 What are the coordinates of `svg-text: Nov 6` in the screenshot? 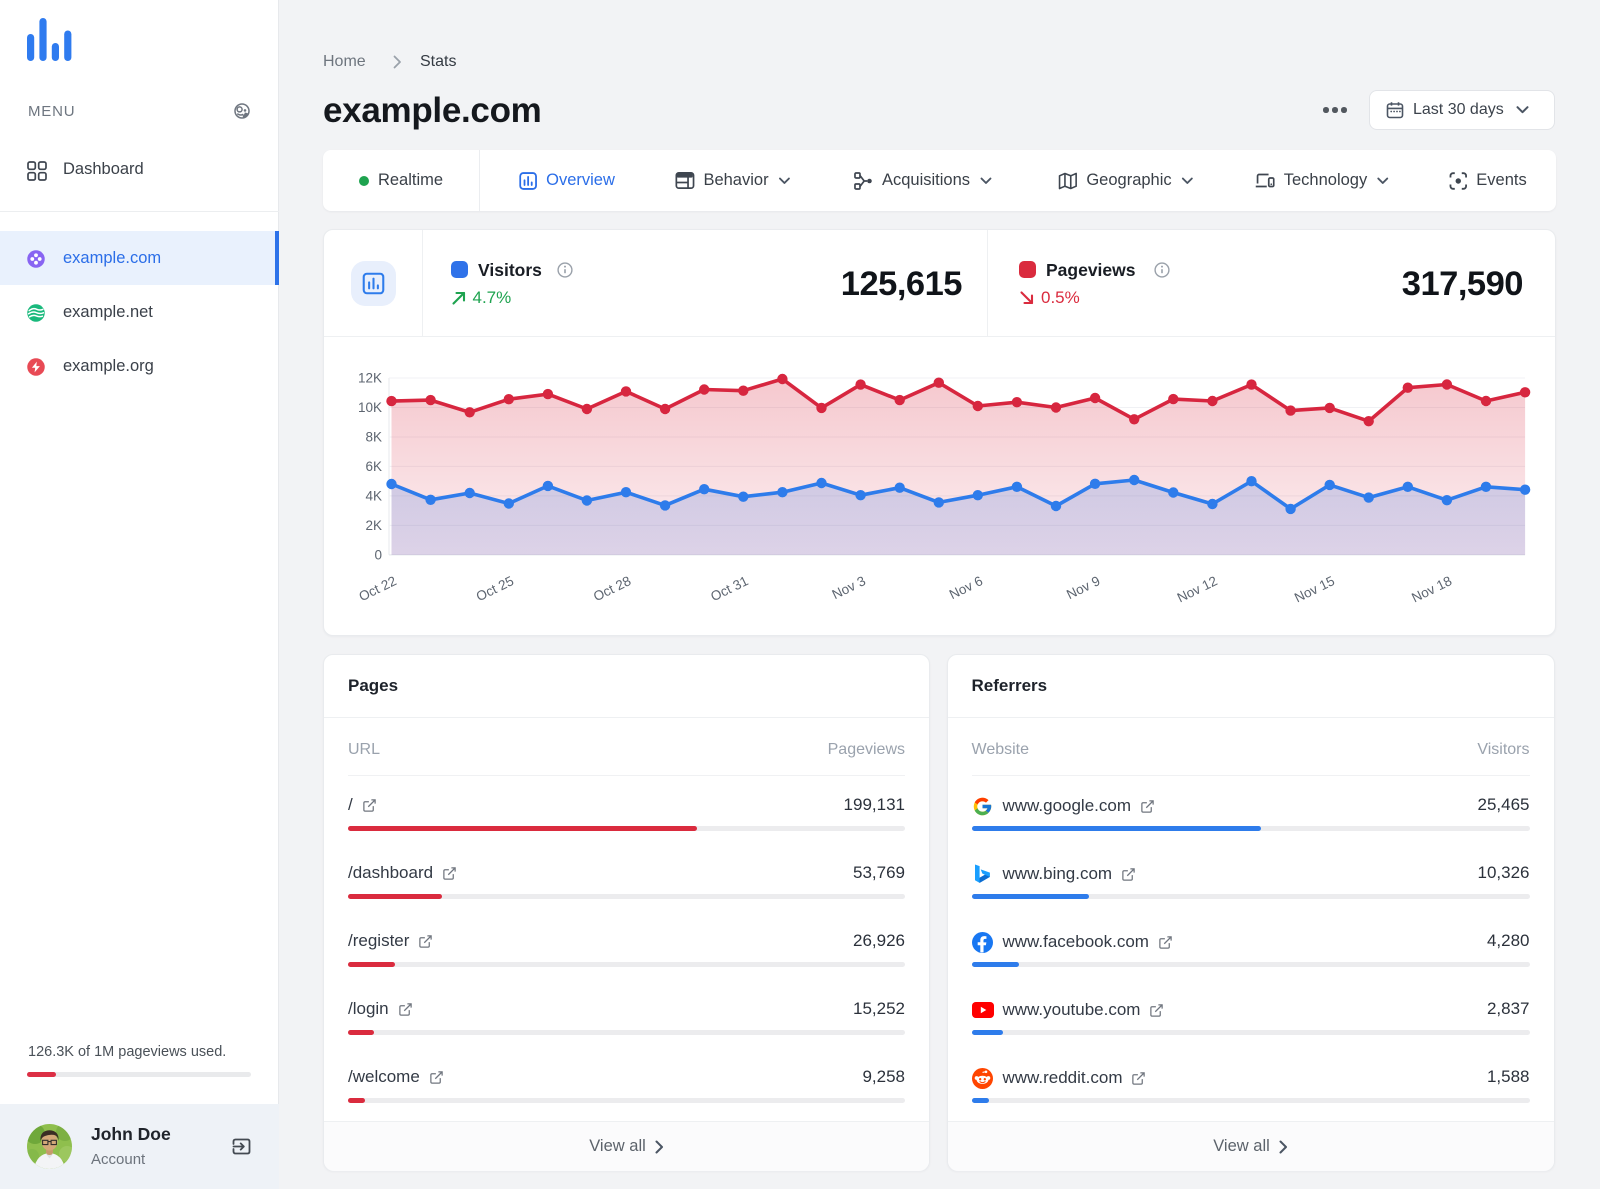 It's located at (966, 587).